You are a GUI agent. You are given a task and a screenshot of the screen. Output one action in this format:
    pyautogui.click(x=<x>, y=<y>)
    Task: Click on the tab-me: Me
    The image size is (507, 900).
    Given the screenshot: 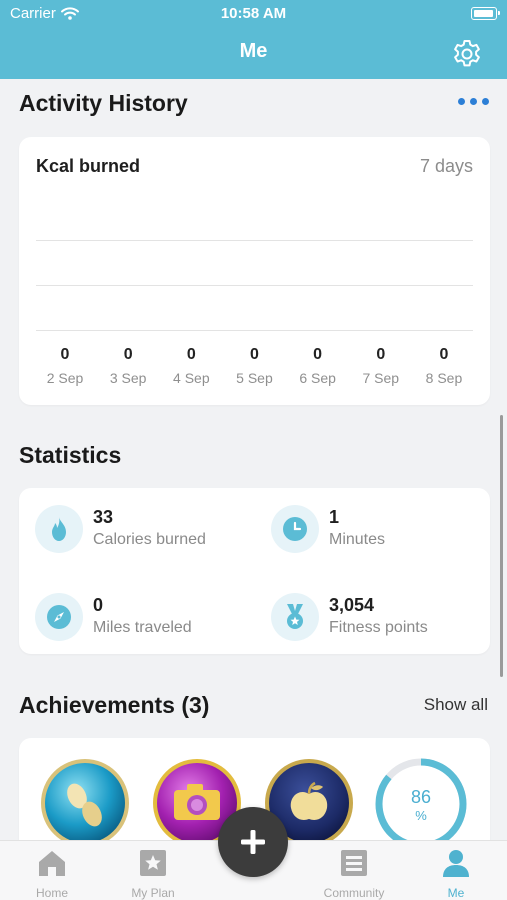 What is the action you would take?
    pyautogui.click(x=456, y=874)
    